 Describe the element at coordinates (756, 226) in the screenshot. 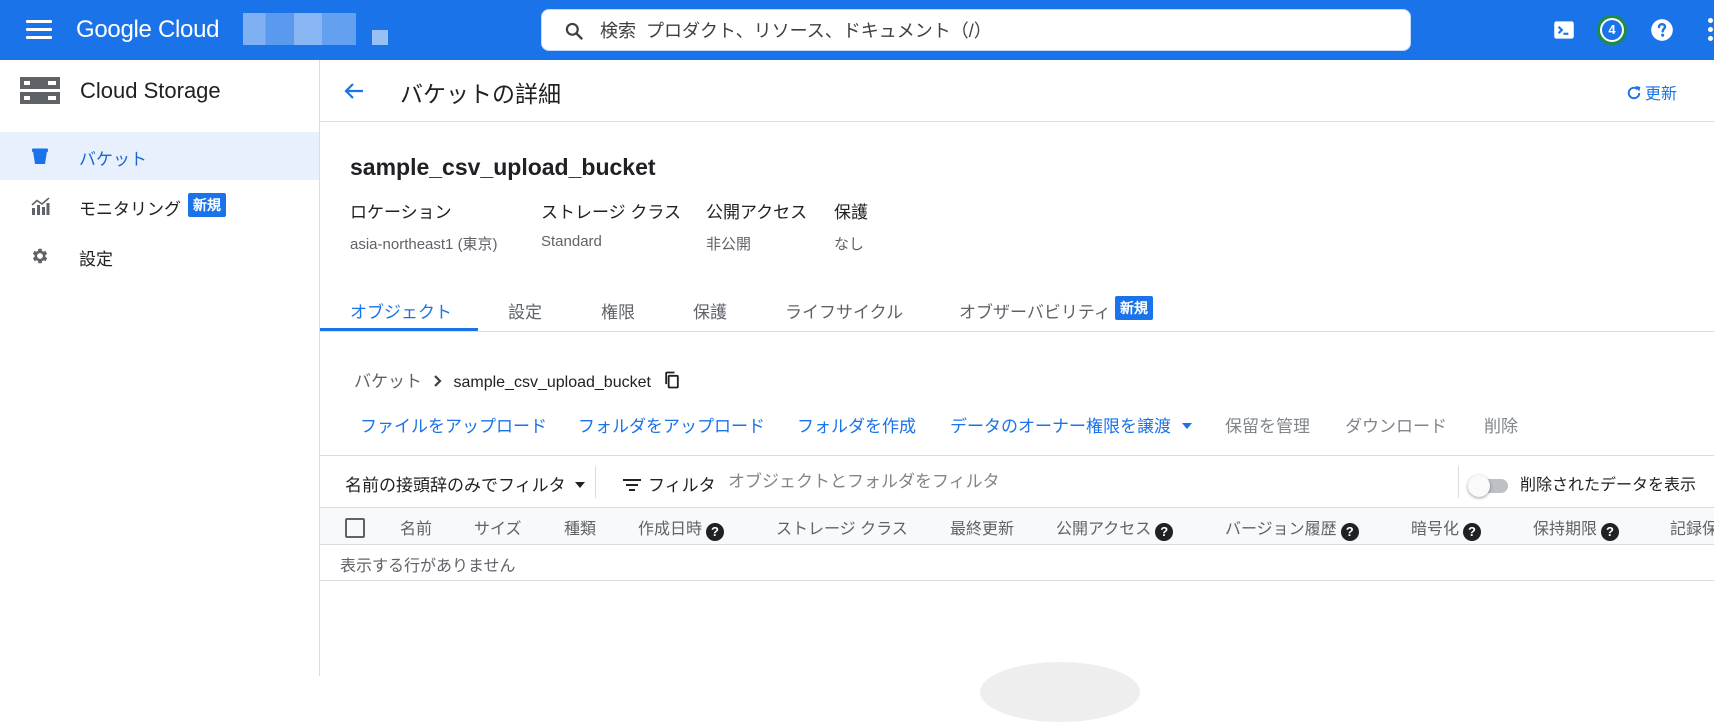

I see `meta-public-access: 公開アクセス 非公開` at that location.